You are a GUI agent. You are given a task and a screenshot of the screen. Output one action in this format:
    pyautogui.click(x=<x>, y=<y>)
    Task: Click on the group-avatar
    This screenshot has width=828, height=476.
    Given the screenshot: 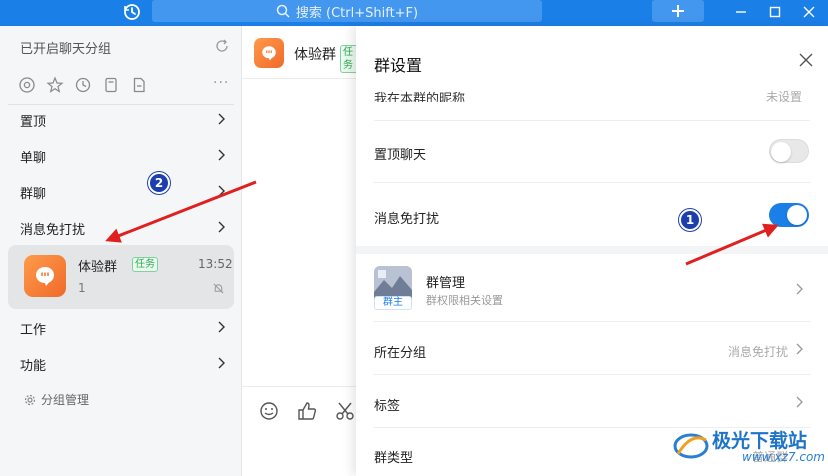 What is the action you would take?
    pyautogui.click(x=45, y=276)
    